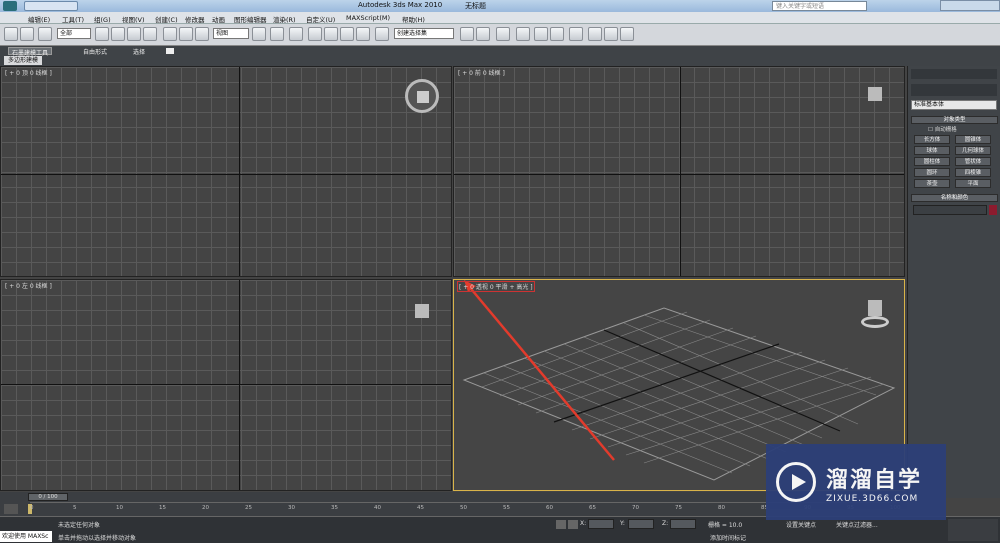  What do you see at coordinates (678, 508) in the screenshot?
I see `timeline-tick-label: 75` at bounding box center [678, 508].